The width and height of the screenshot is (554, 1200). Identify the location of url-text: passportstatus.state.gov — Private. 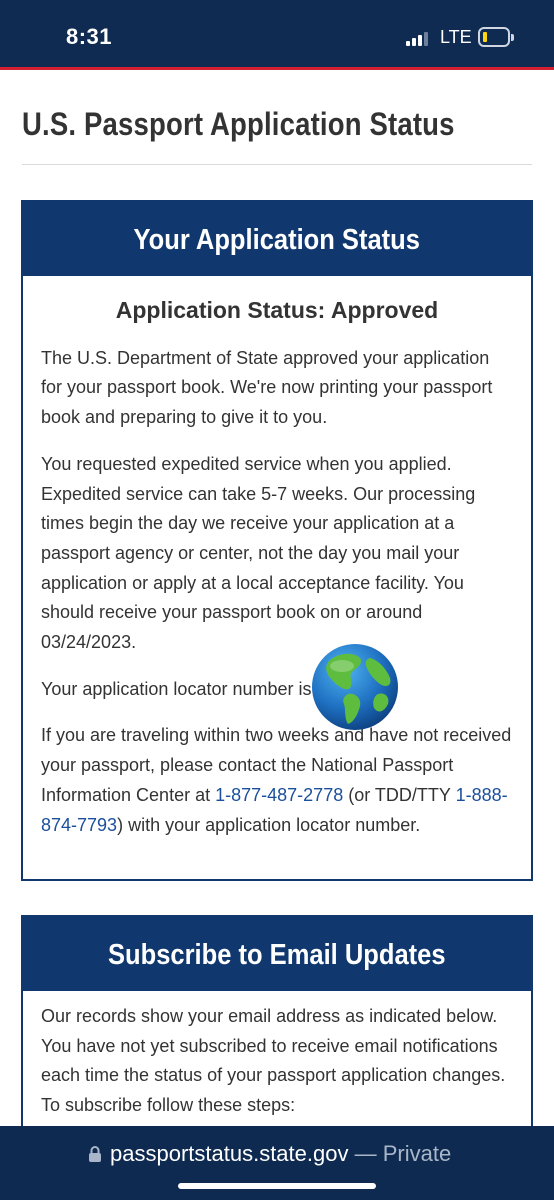
(280, 1154).